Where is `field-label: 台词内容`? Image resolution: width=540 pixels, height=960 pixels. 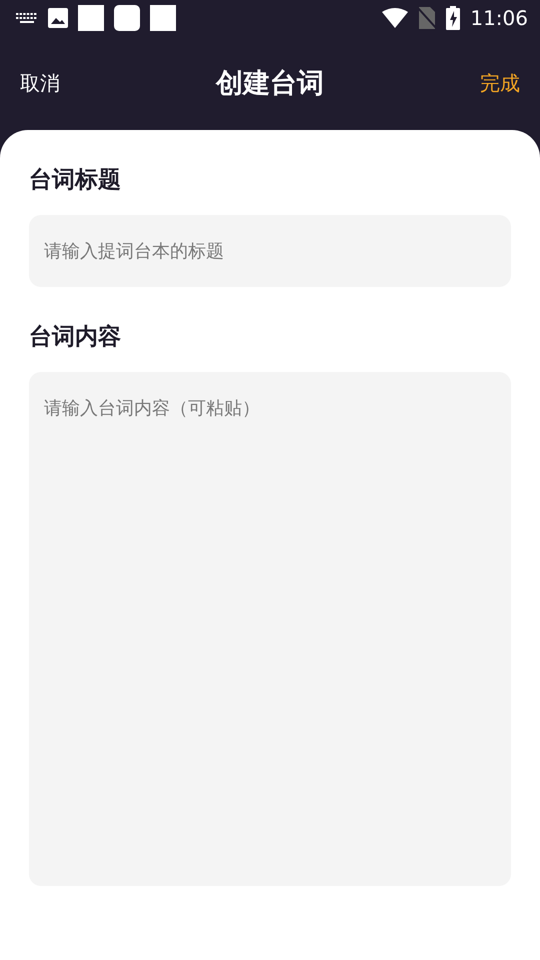
field-label: 台词内容 is located at coordinates (75, 337).